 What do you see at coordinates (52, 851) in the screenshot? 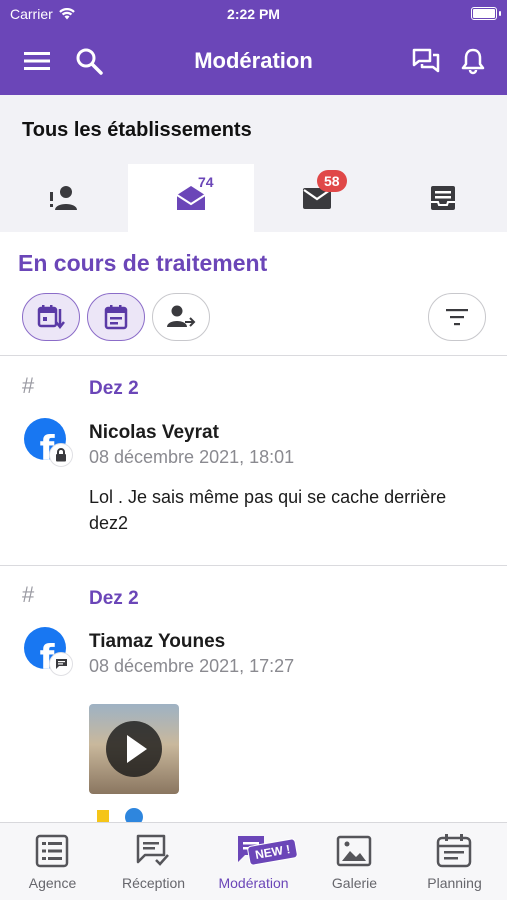
I see `list-icon` at bounding box center [52, 851].